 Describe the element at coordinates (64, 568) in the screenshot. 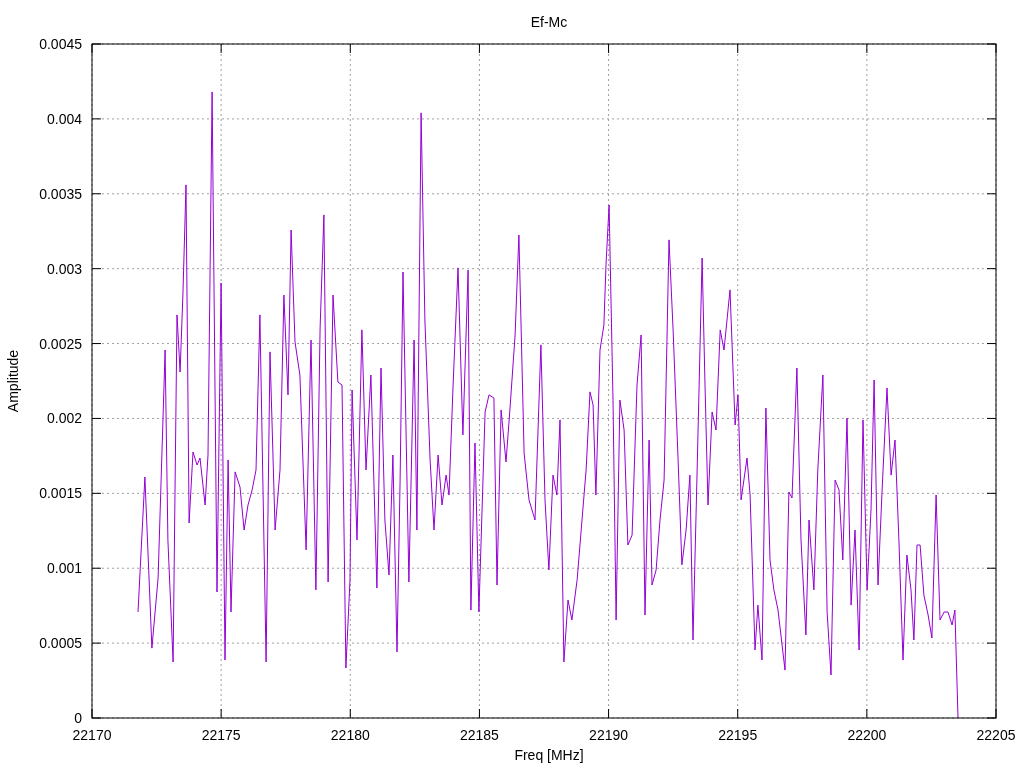

I see `tick-label: 0.001` at that location.